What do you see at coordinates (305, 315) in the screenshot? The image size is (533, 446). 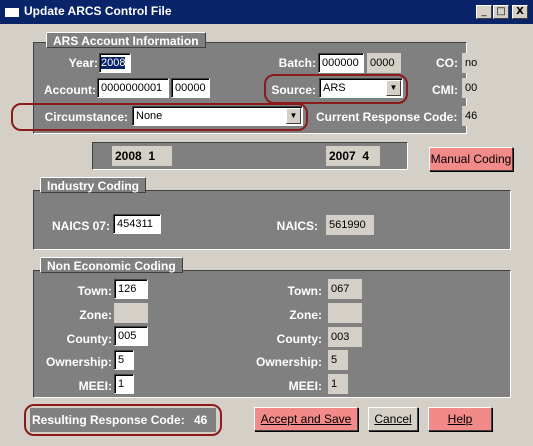 I see `zone-label-right: Zone:` at bounding box center [305, 315].